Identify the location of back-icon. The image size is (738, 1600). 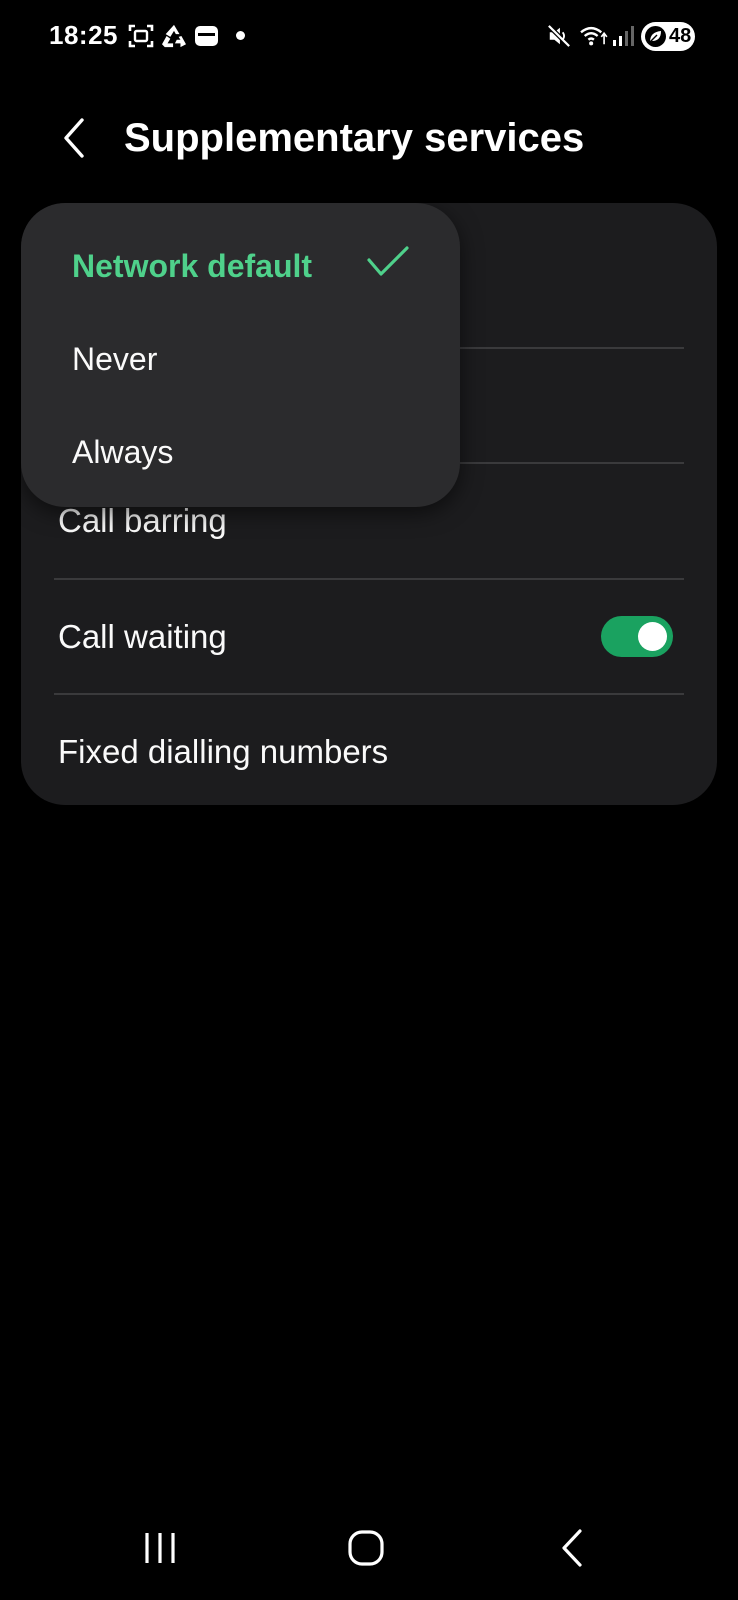
(572, 1548).